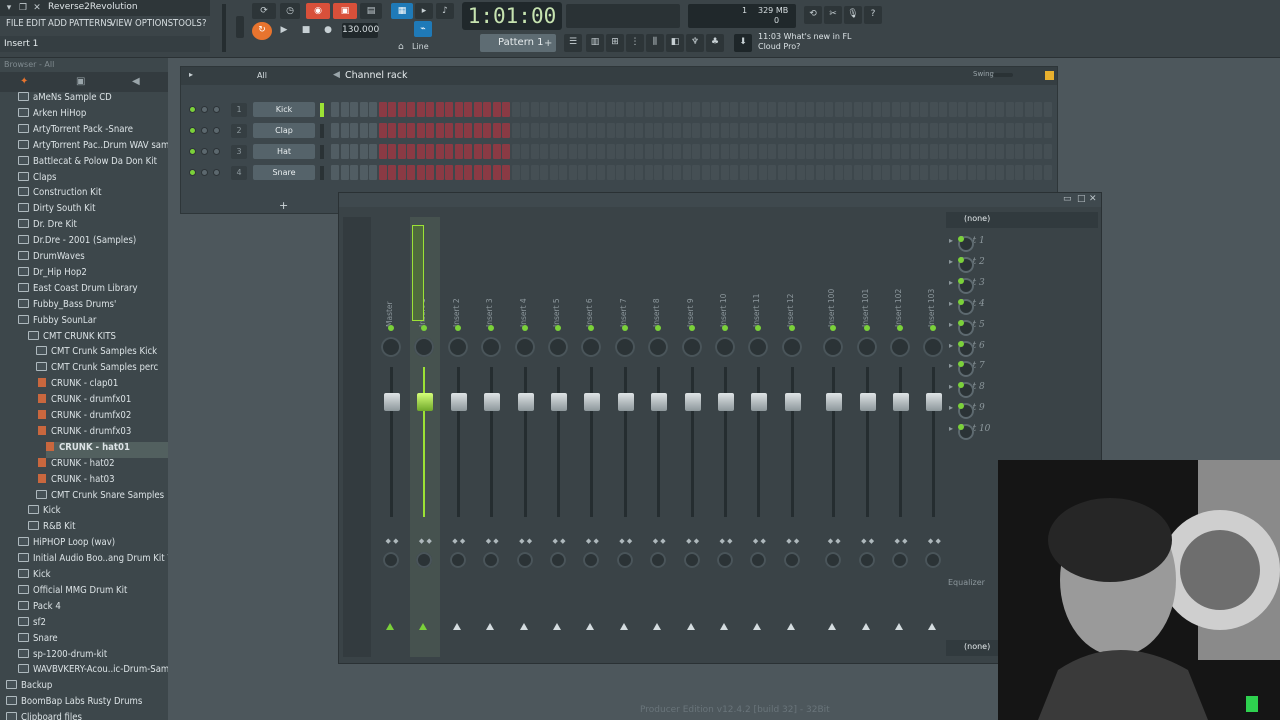 Image resolution: width=1280 pixels, height=720 pixels. Describe the element at coordinates (834, 437) in the screenshot. I see `mixer-track-strip: Insert 100 ◆ ◆` at that location.